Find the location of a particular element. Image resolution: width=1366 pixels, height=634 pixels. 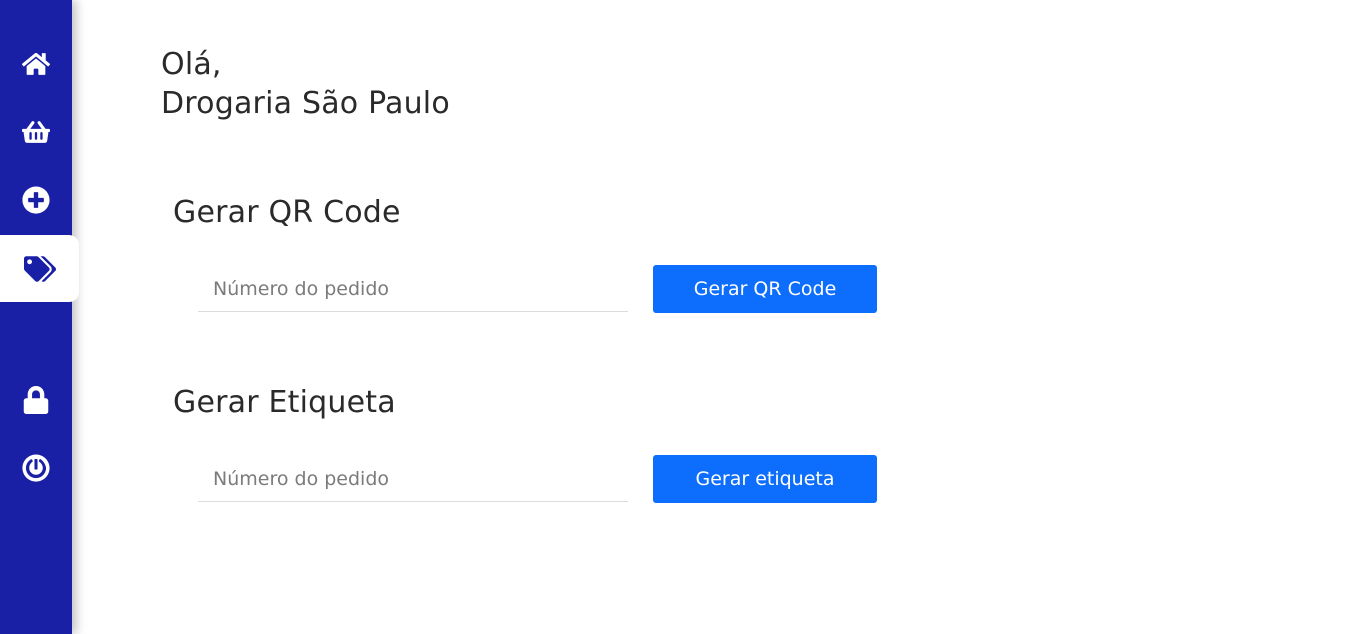

label-order-input is located at coordinates (413, 479).